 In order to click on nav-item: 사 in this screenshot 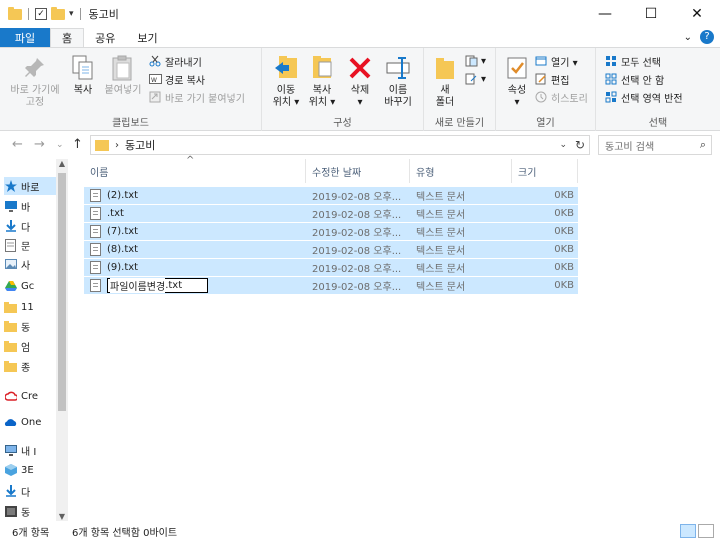, I will do `click(30, 264)`.